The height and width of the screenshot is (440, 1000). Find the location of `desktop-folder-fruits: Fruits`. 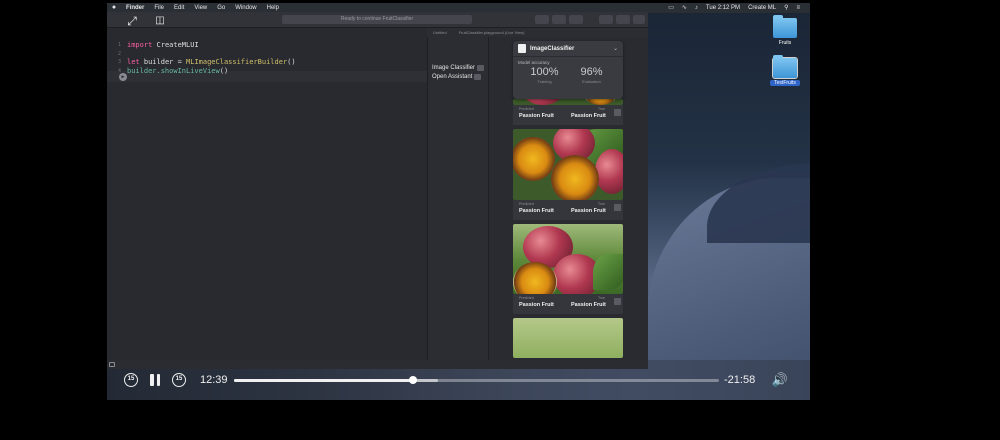

desktop-folder-fruits: Fruits is located at coordinates (785, 30).